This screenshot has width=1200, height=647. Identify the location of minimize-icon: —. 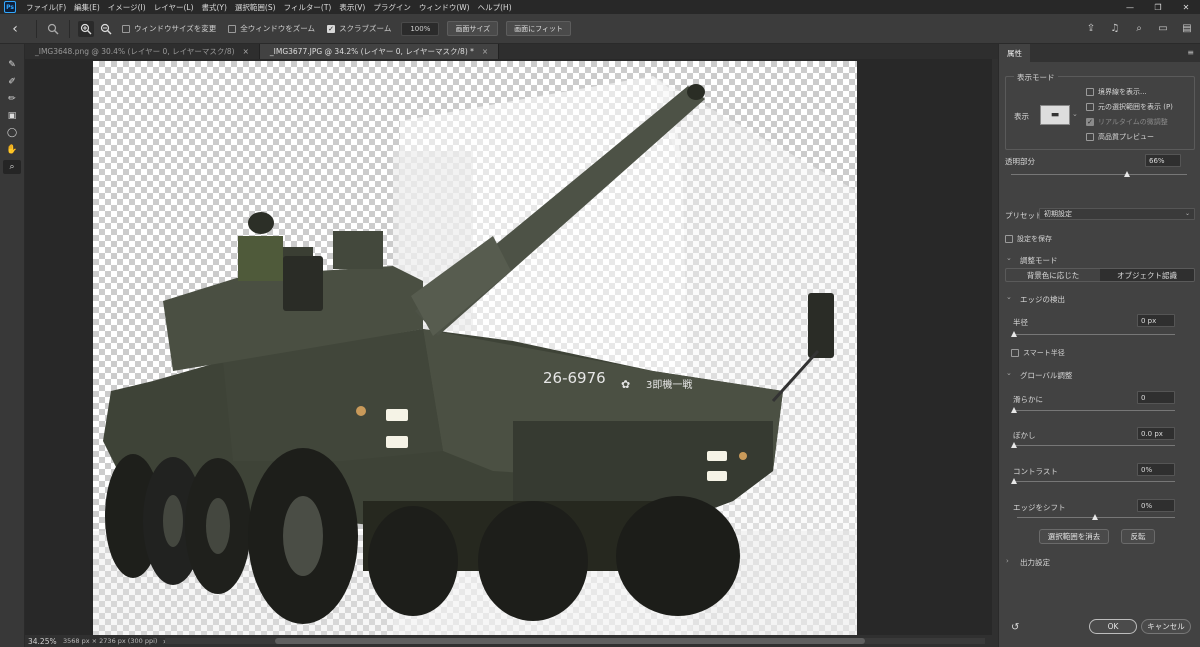
(1130, 7).